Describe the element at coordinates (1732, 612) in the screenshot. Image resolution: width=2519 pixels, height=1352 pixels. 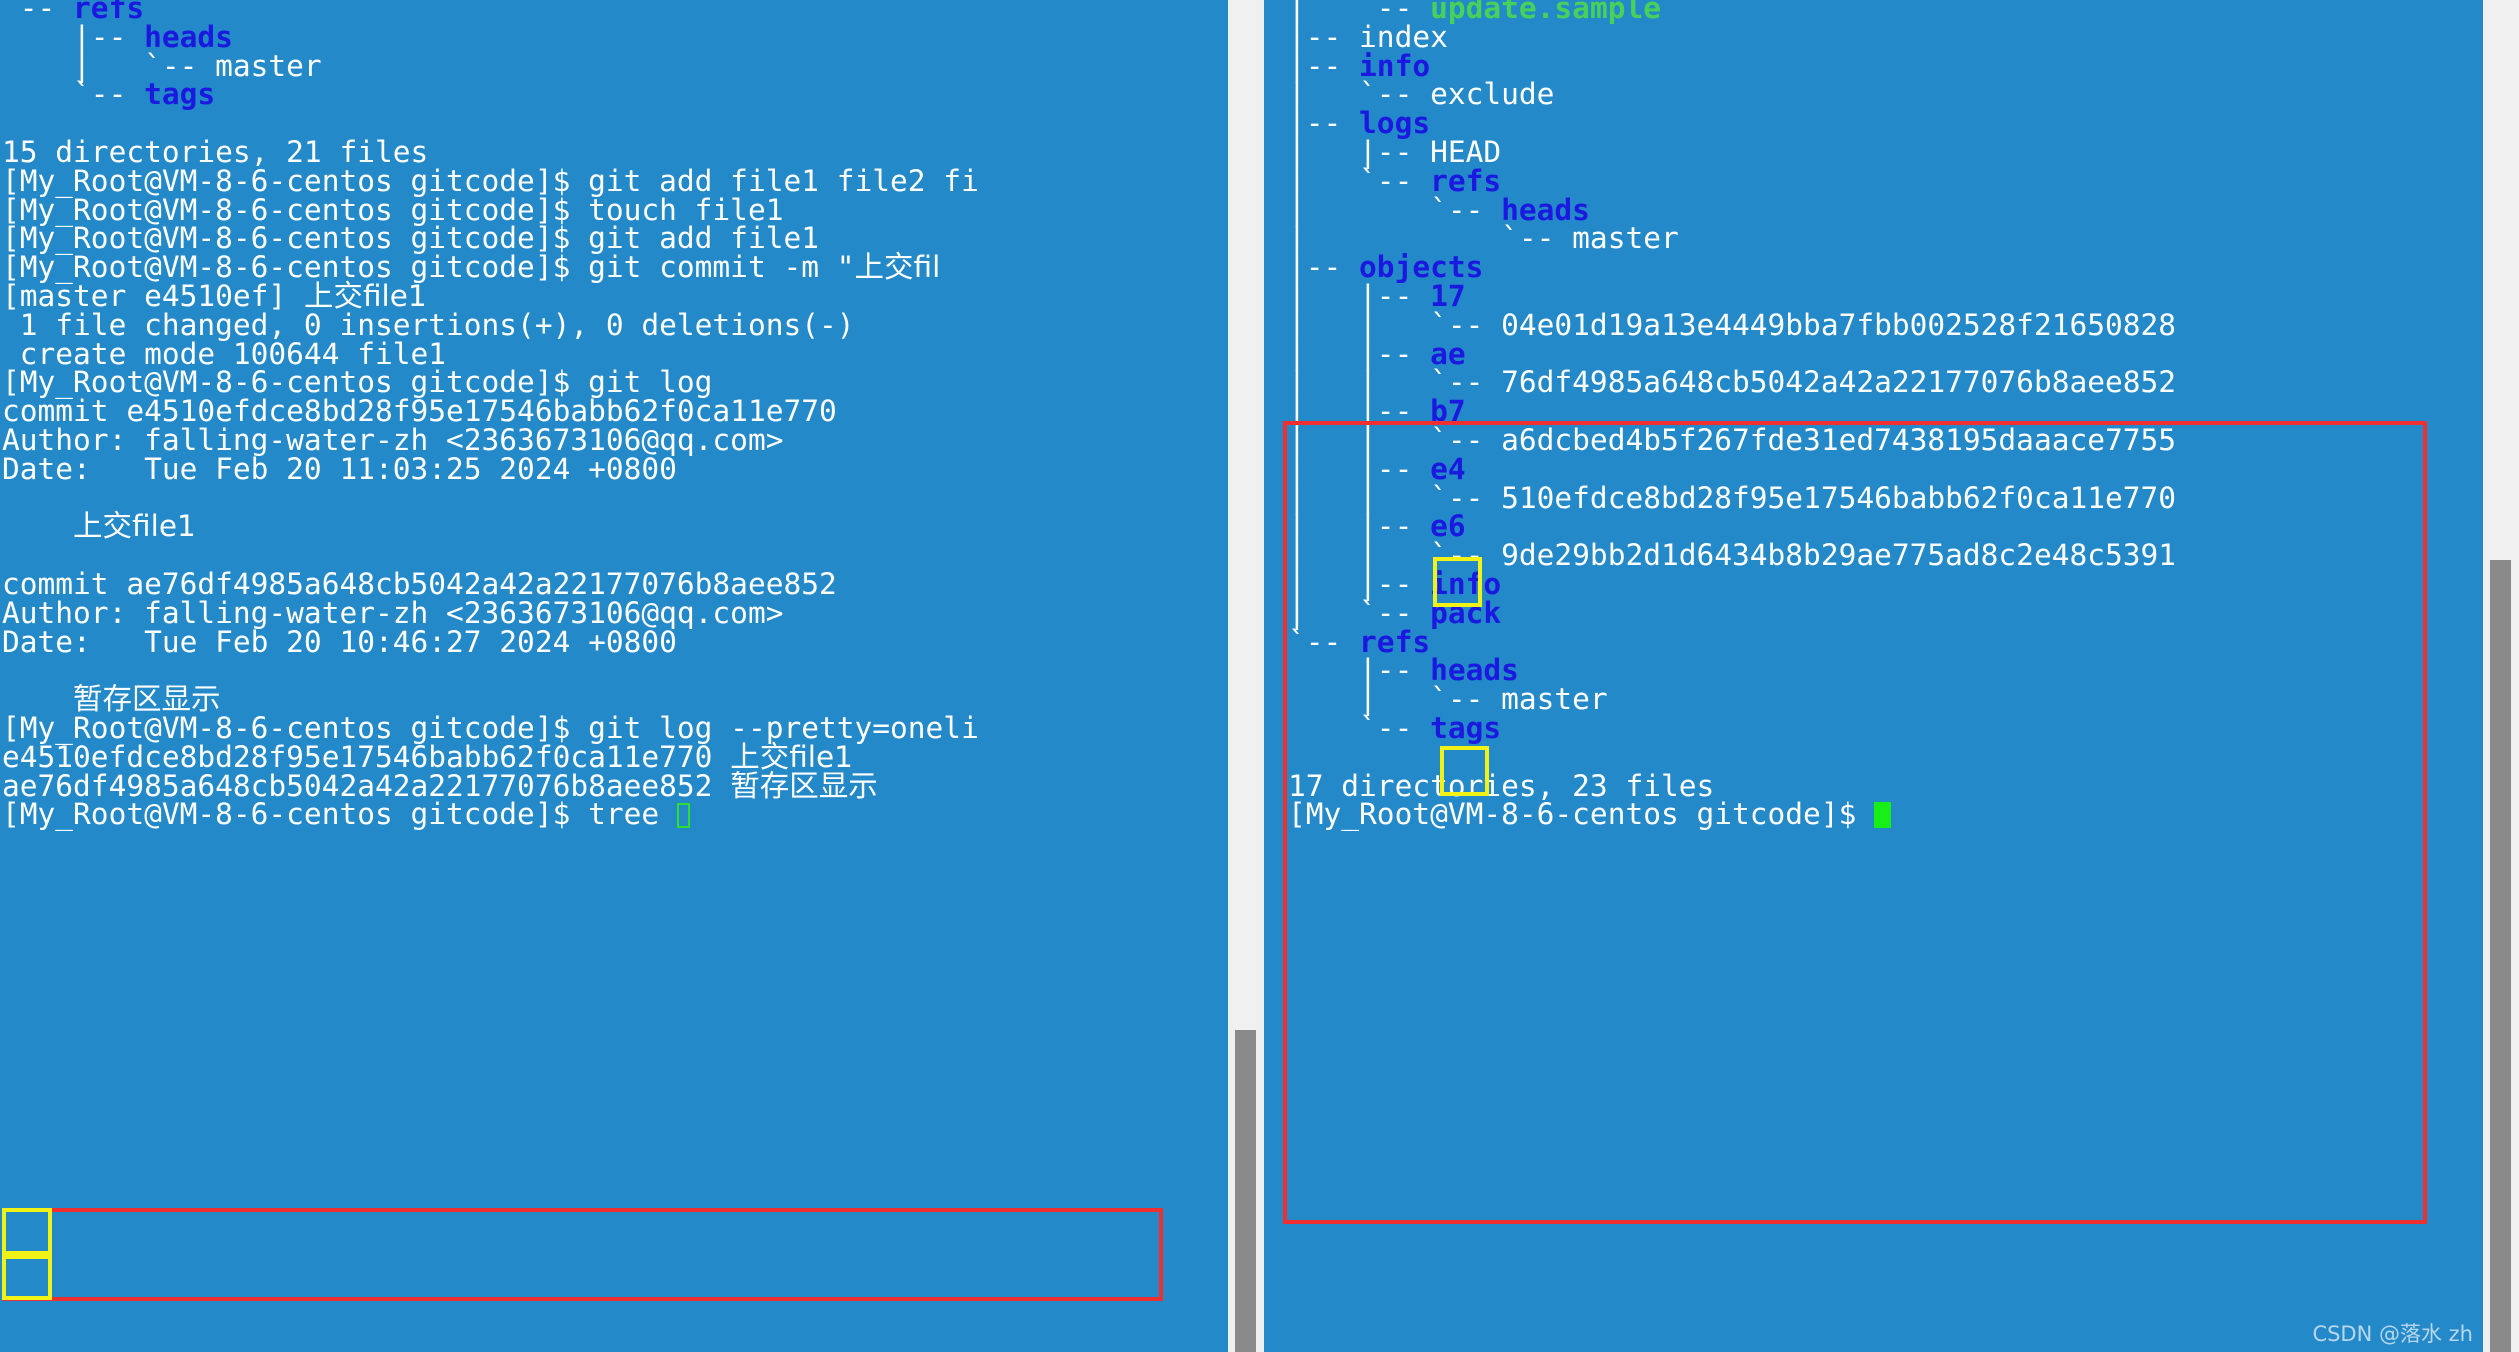
I see `terminal-line: | `-- pack` at that location.